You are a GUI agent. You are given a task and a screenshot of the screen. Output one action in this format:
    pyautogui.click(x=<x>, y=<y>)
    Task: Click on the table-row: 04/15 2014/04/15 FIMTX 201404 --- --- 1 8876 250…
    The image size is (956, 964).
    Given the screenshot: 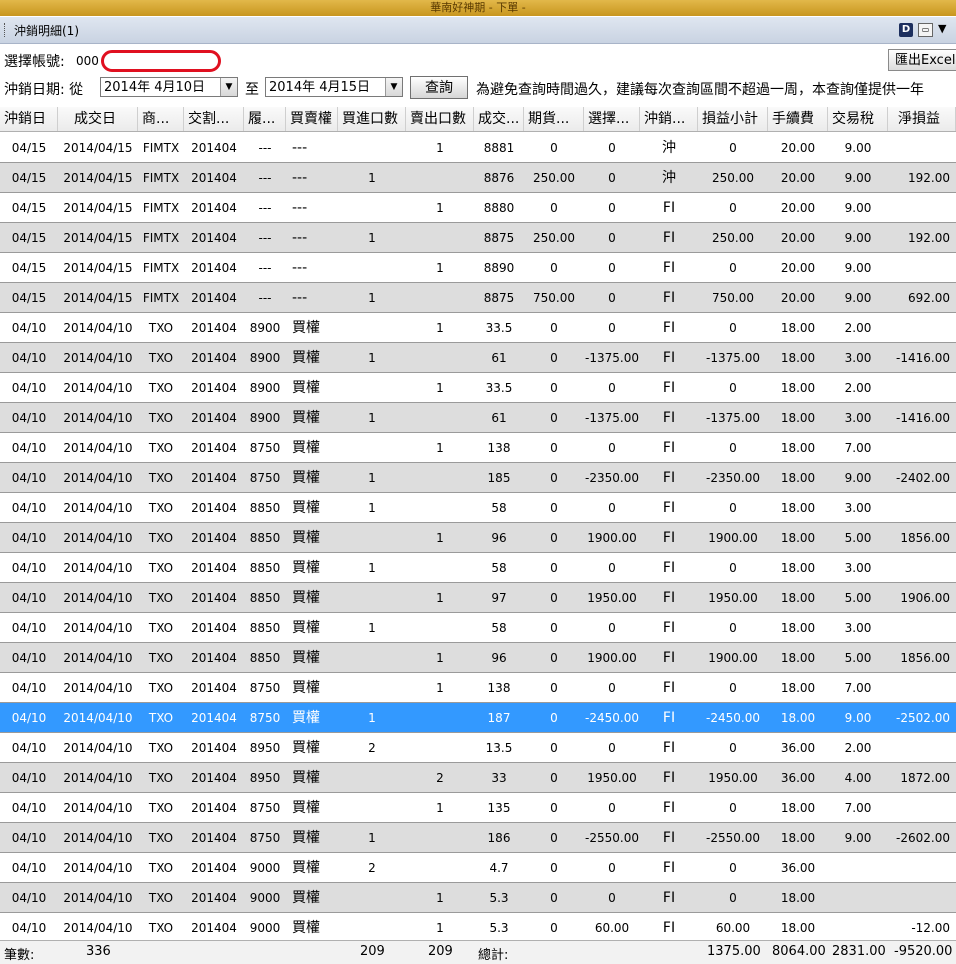 What is the action you would take?
    pyautogui.click(x=478, y=178)
    